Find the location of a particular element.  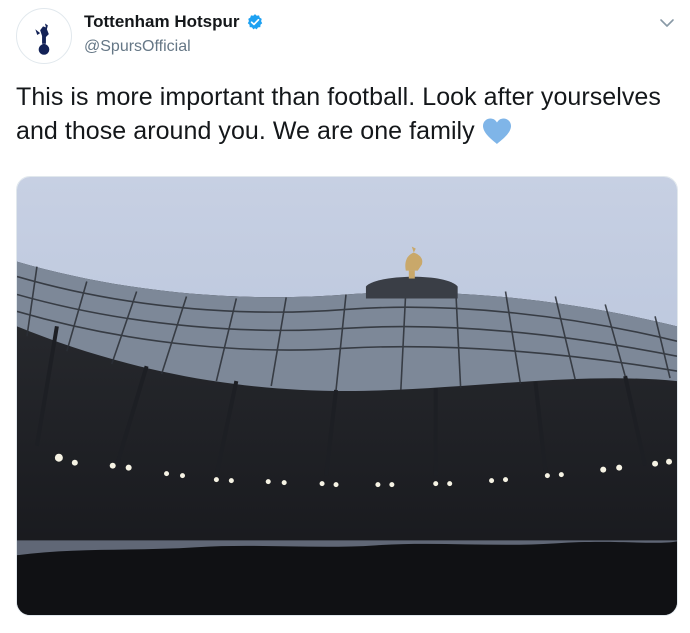

chevron-down-icon is located at coordinates (667, 23).